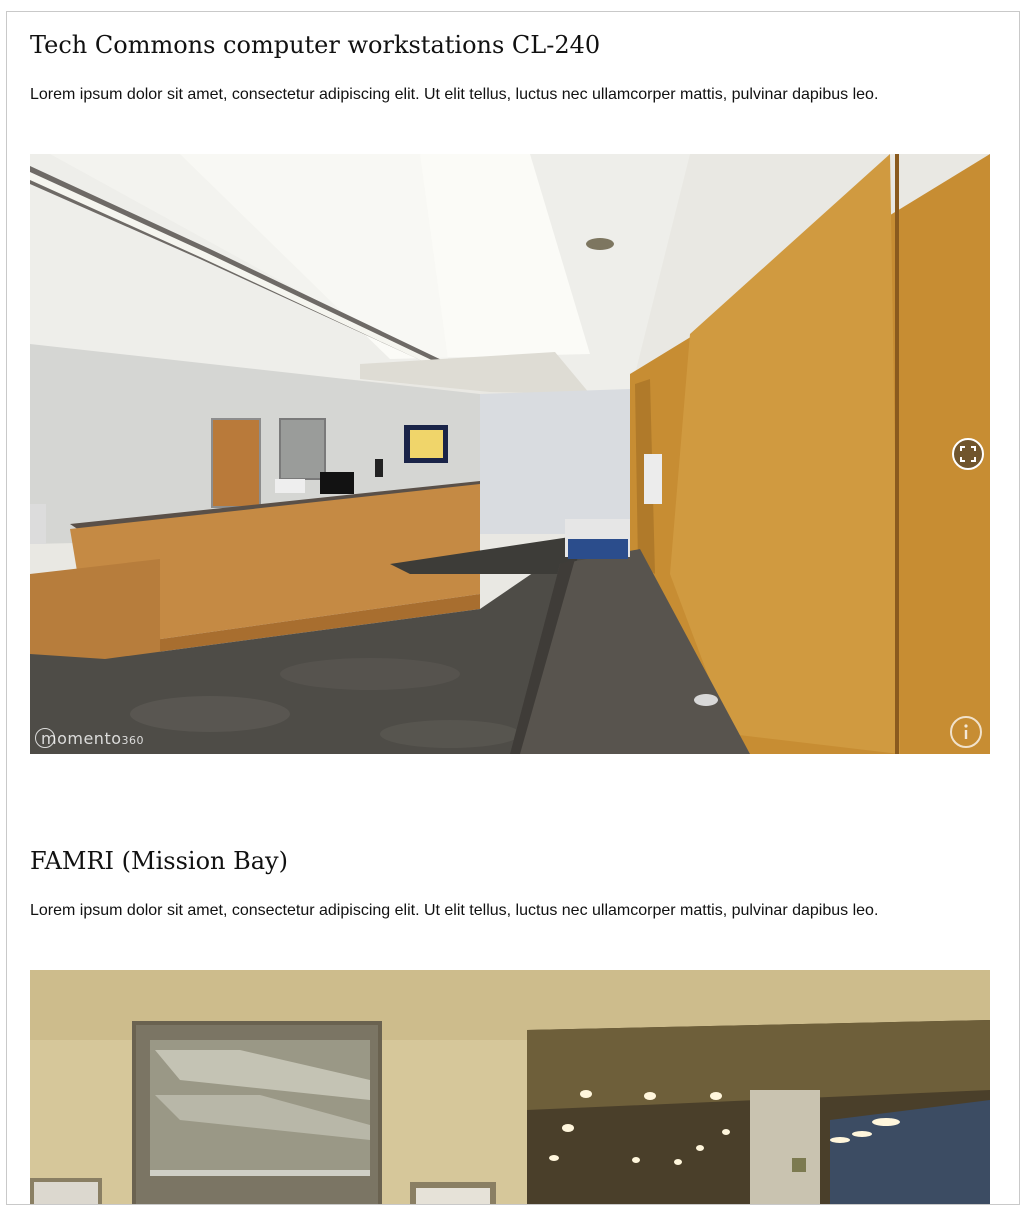 This screenshot has width=1028, height=1213. I want to click on fullscreen-icon, so click(968, 454).